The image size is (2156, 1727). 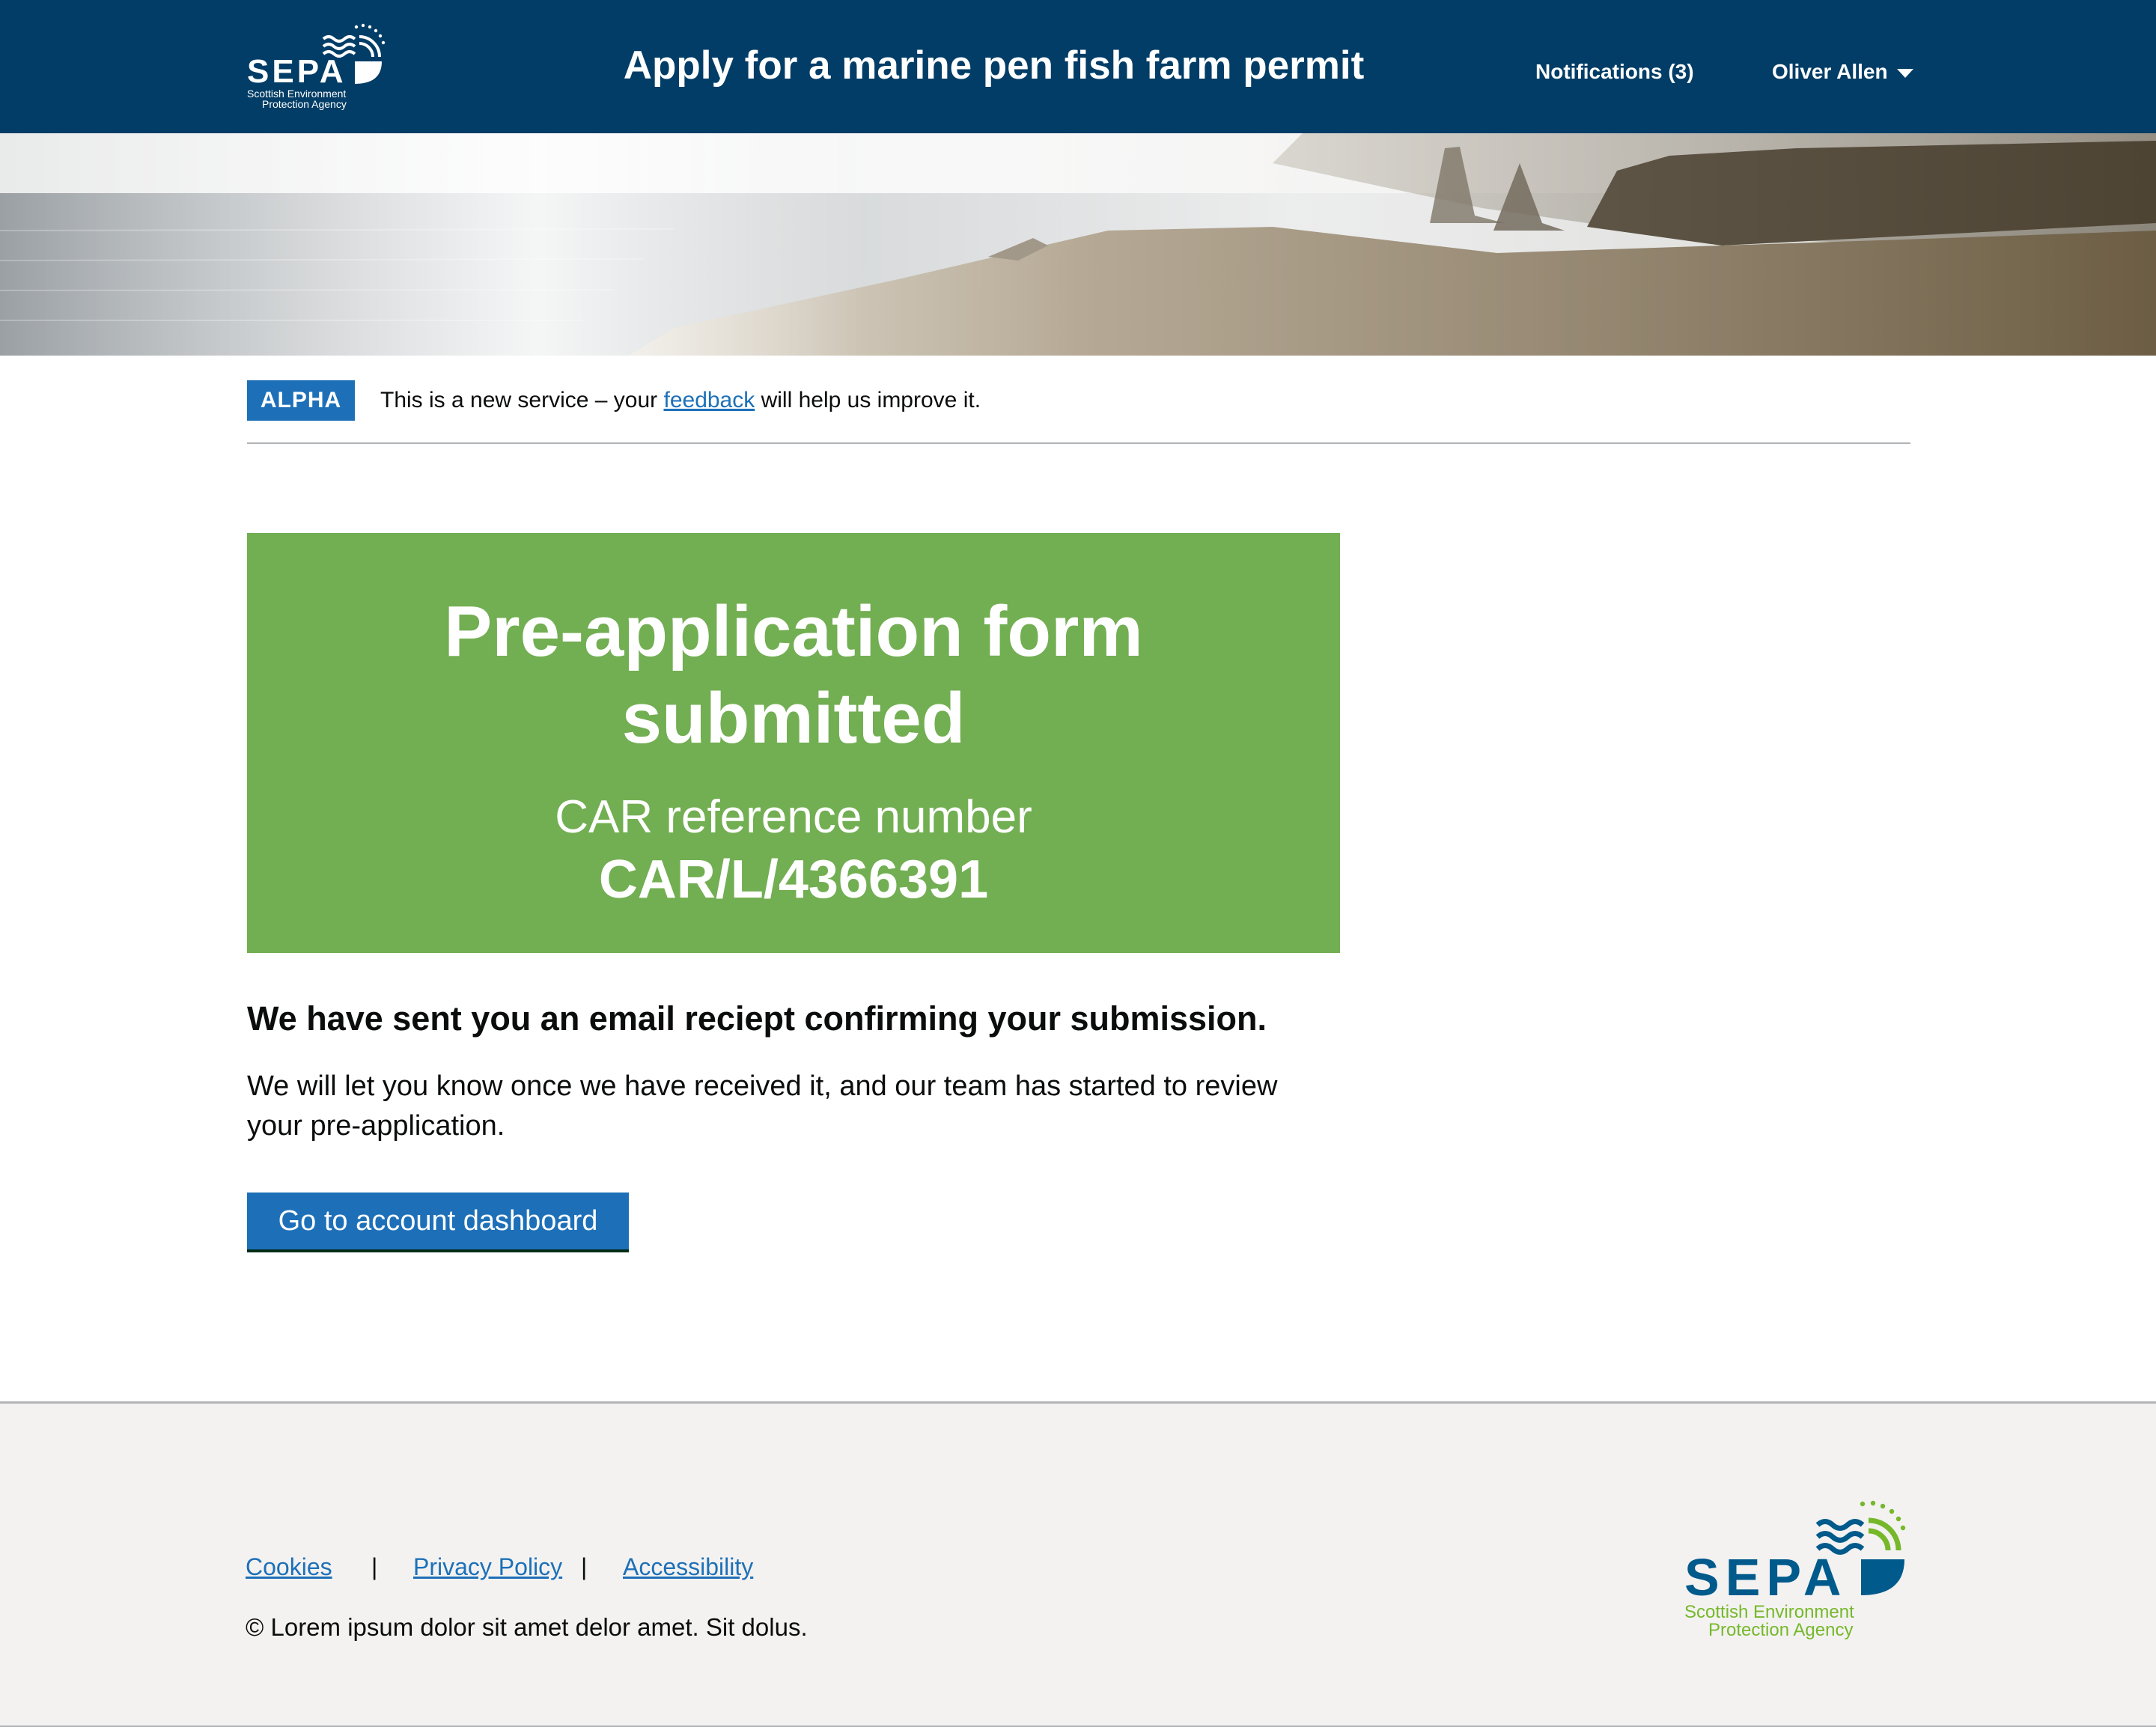 I want to click on go-to-dashboard-button: Go to account dashboard, so click(x=438, y=1221).